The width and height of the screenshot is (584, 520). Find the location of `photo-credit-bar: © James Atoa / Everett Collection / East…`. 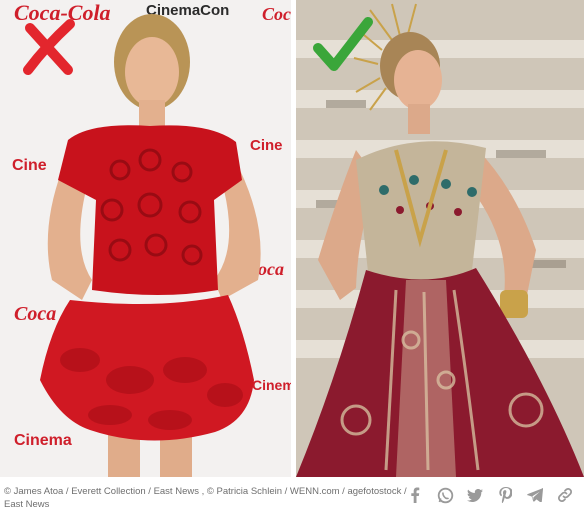

photo-credit-bar: © James Atoa / Everett Collection / East… is located at coordinates (292, 501).